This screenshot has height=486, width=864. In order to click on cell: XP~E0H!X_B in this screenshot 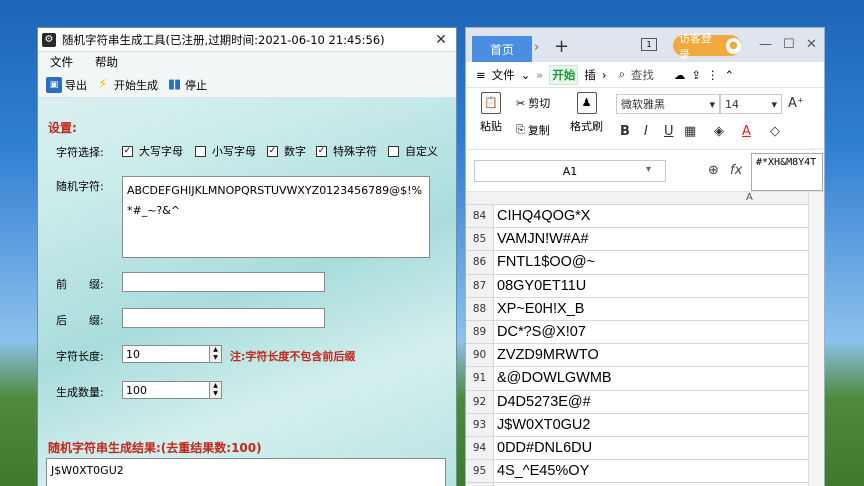, I will do `click(652, 308)`.